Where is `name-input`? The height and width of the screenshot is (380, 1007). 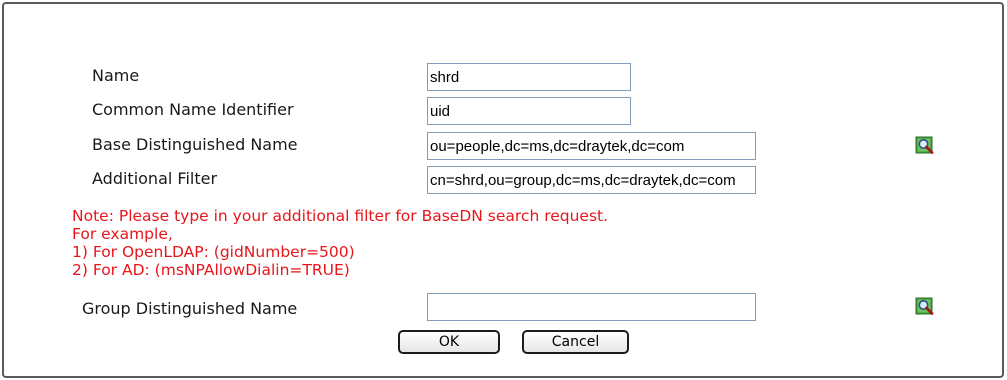
name-input is located at coordinates (529, 77).